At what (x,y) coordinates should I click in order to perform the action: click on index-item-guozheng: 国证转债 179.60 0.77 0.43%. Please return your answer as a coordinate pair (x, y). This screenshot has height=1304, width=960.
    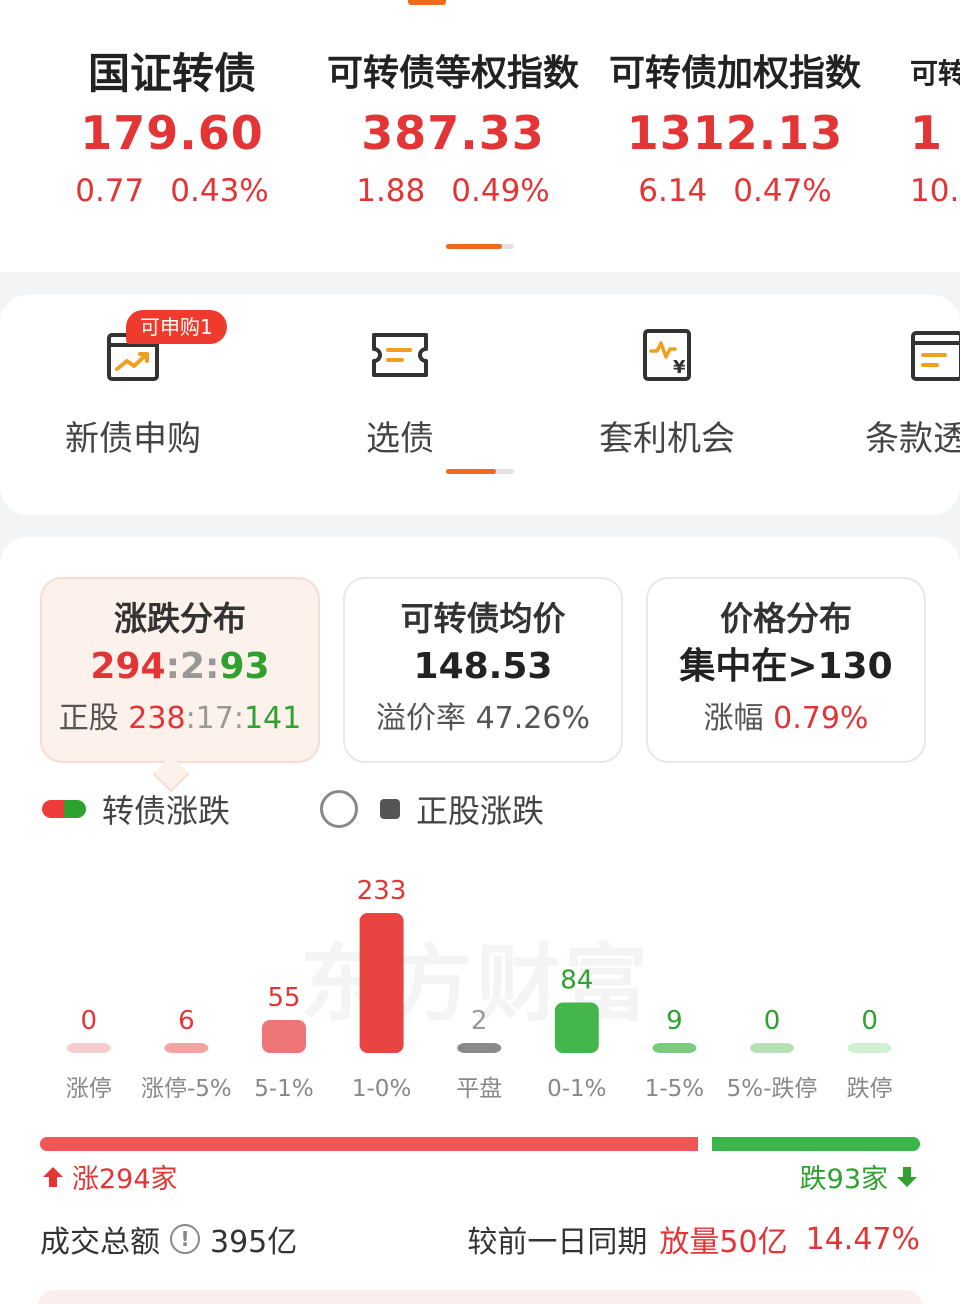
    Looking at the image, I should click on (172, 132).